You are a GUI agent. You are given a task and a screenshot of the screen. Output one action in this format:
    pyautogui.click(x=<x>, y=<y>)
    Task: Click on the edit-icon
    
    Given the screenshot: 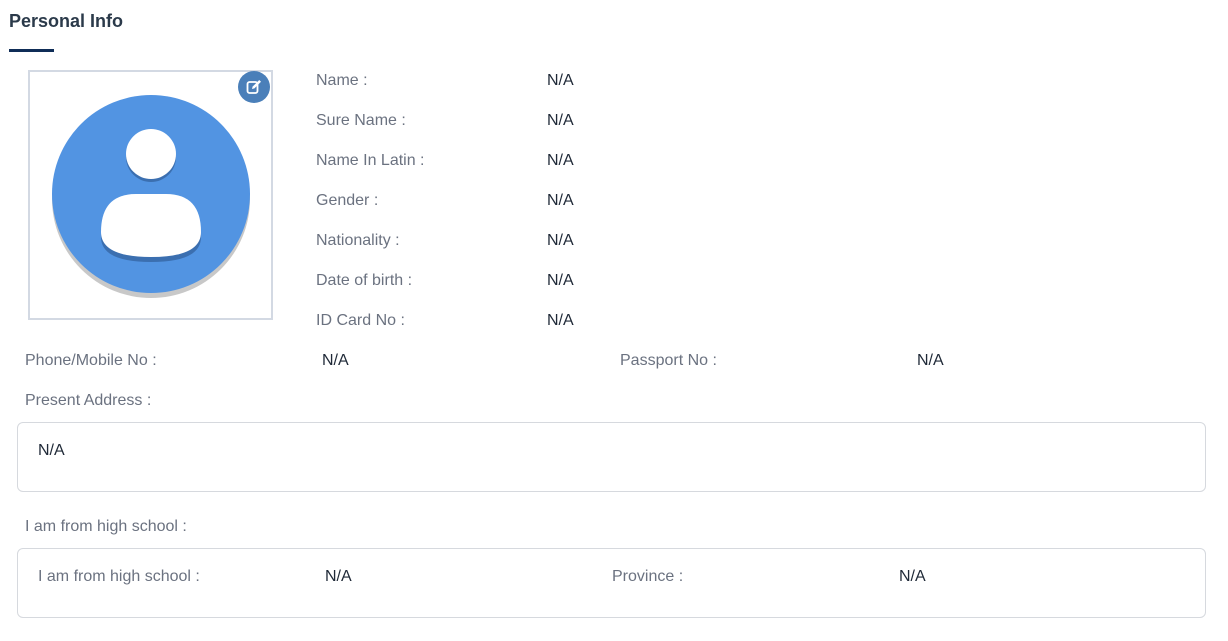 What is the action you would take?
    pyautogui.click(x=253, y=87)
    